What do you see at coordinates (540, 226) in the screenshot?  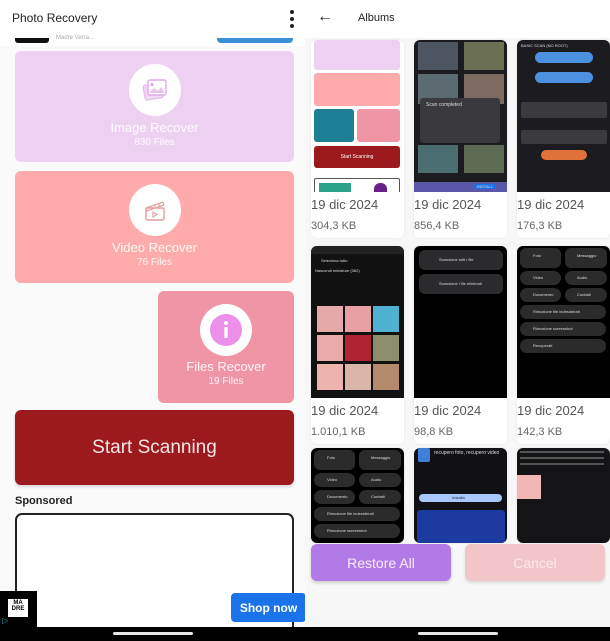 I see `album-size: 176,3 KB` at bounding box center [540, 226].